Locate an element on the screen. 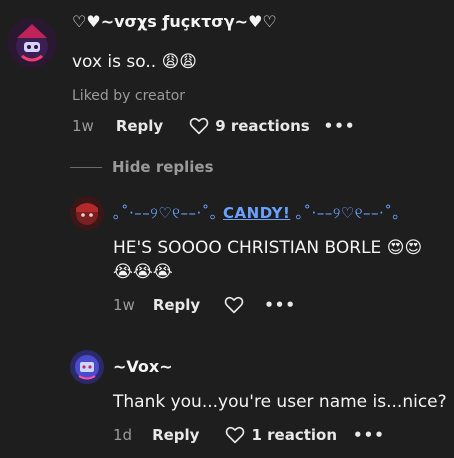 Image resolution: width=454 pixels, height=458 pixels. reply-action-row: 1d Reply 1 reaction ••• is located at coordinates (249, 435).